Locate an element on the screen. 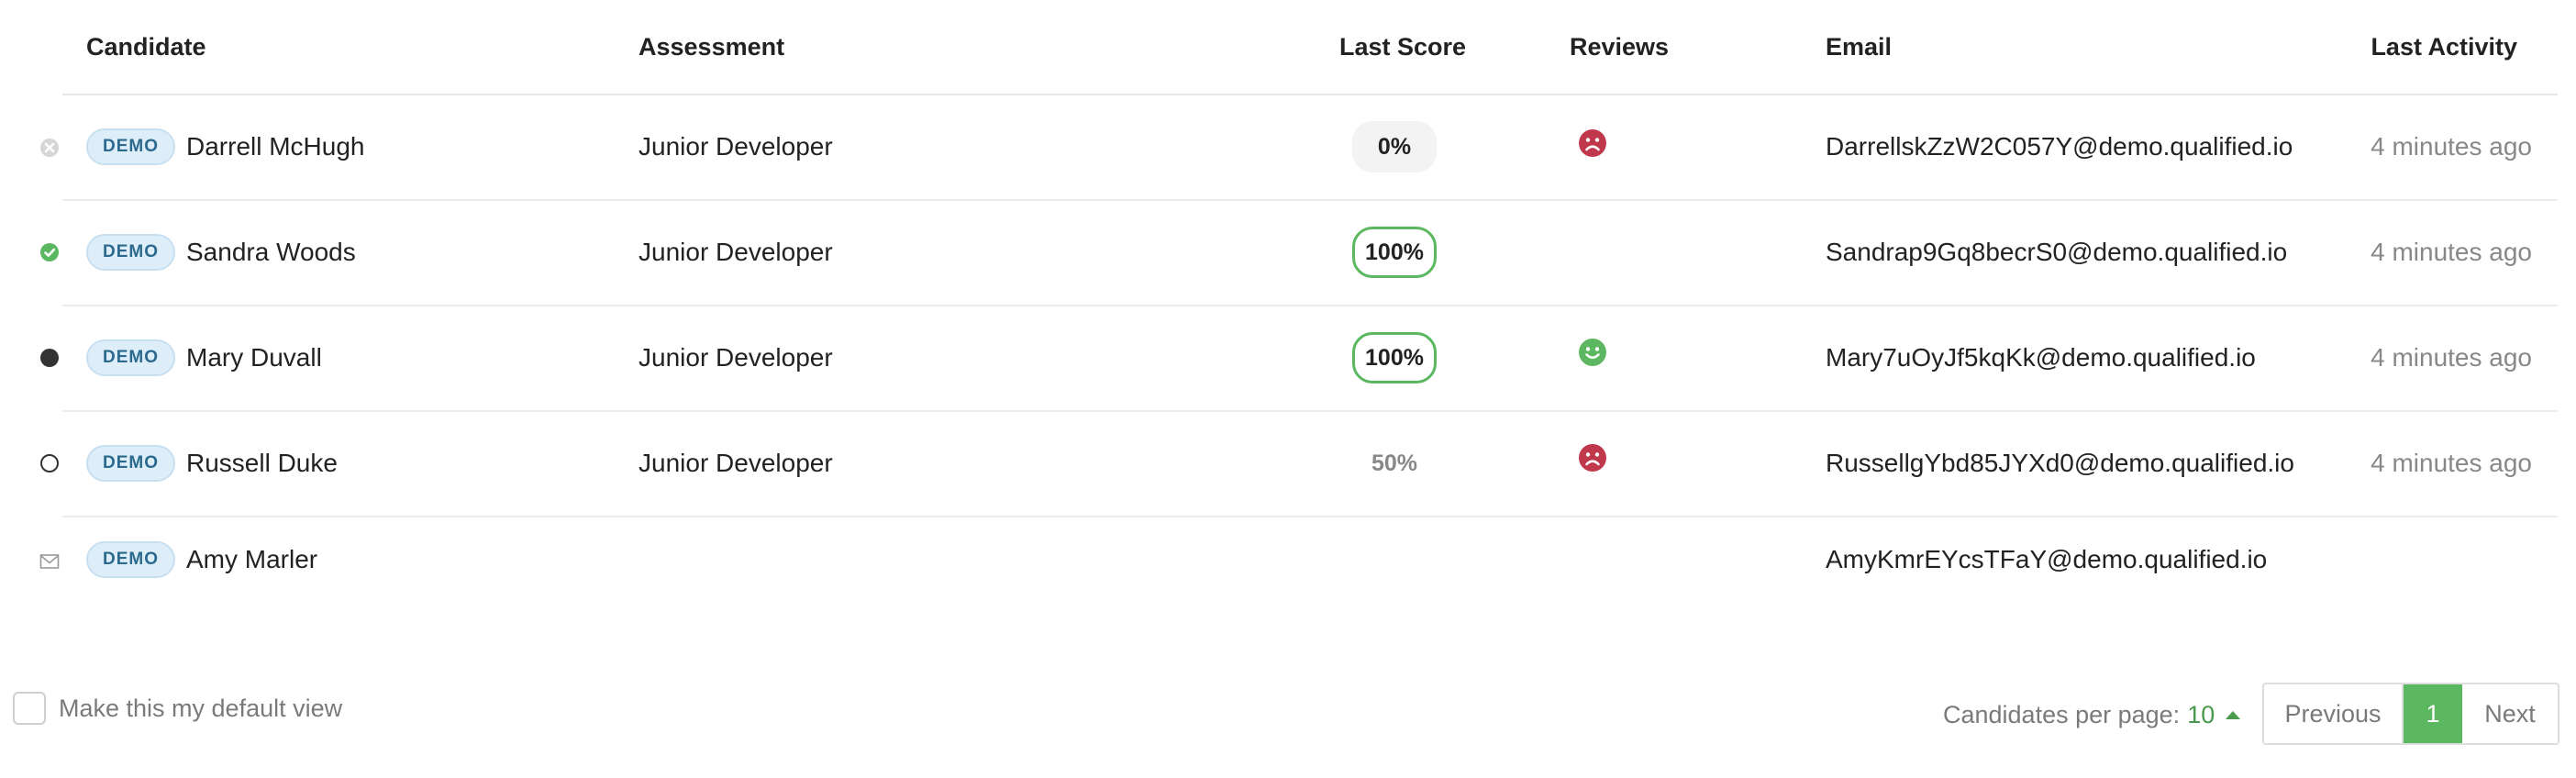  candidate-cell: DEMO Amy Marler is located at coordinates (201, 559).